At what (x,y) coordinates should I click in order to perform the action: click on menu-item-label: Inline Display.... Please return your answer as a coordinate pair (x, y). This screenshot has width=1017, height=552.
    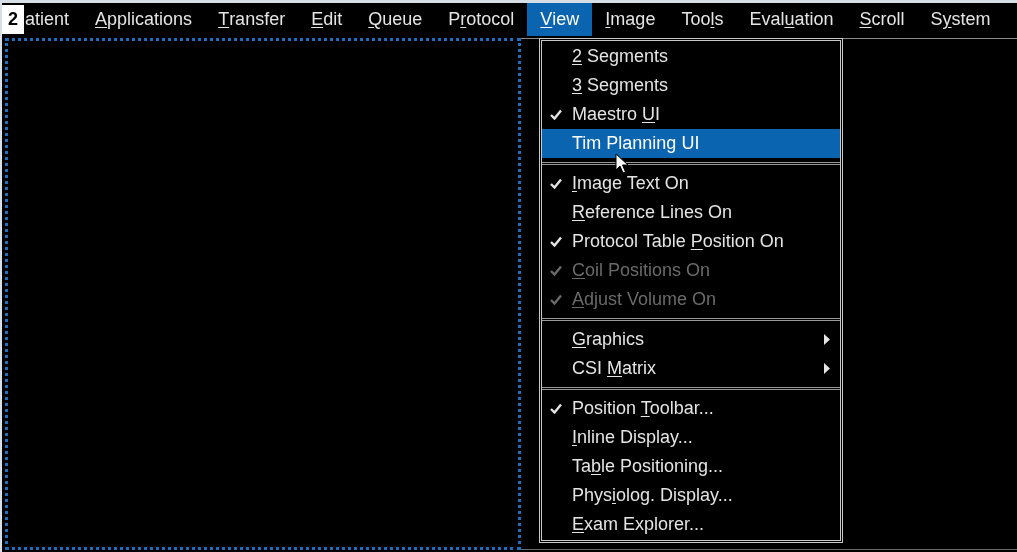
    Looking at the image, I should click on (632, 437).